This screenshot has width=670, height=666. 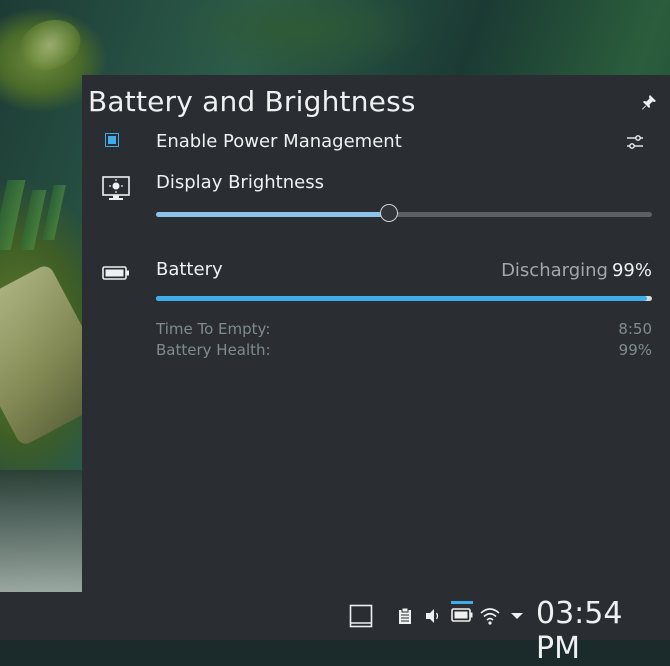 I want to click on volume-icon, so click(x=433, y=616).